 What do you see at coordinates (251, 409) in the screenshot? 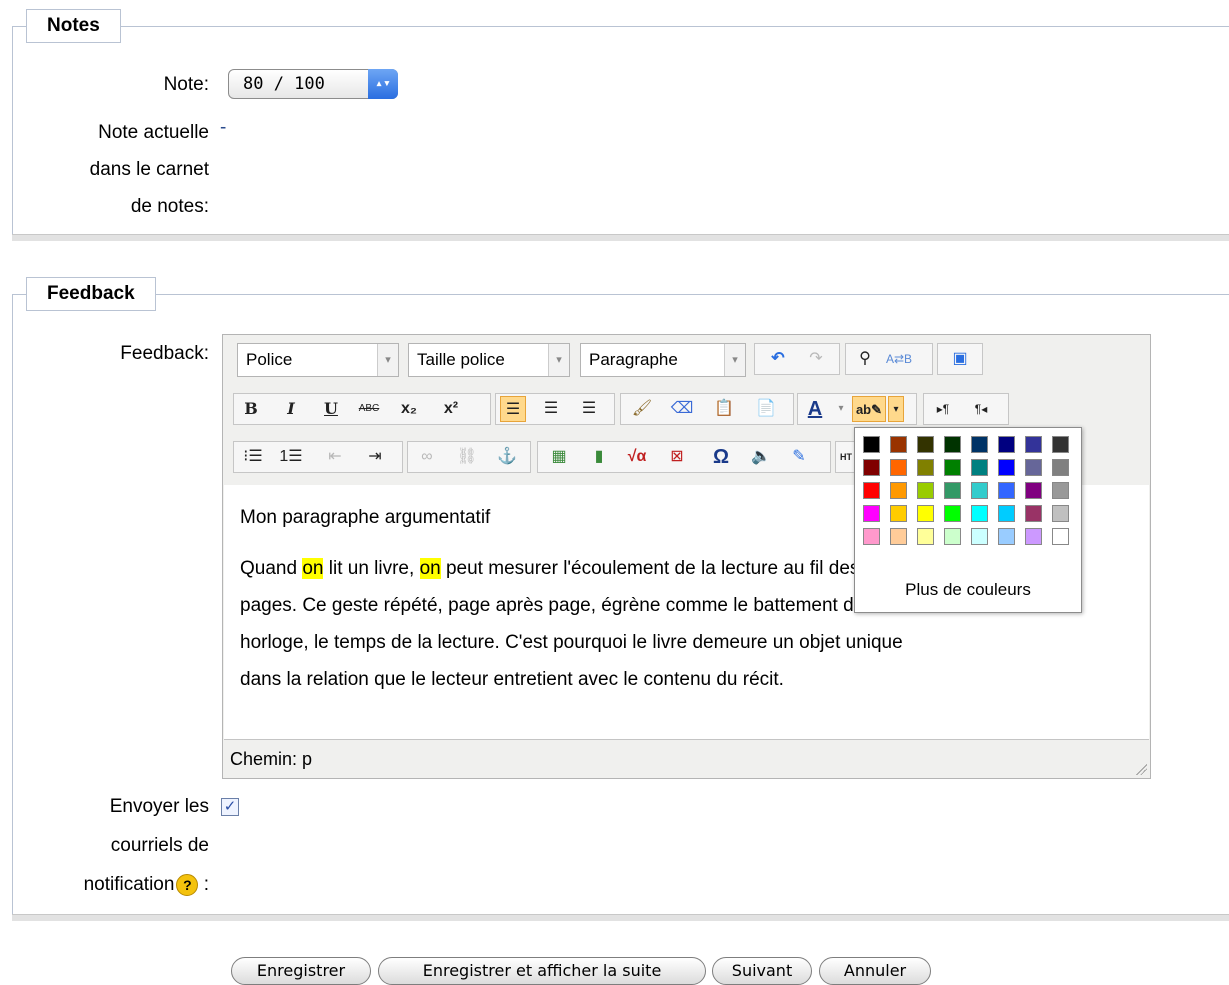
I see `bold-icon: B` at bounding box center [251, 409].